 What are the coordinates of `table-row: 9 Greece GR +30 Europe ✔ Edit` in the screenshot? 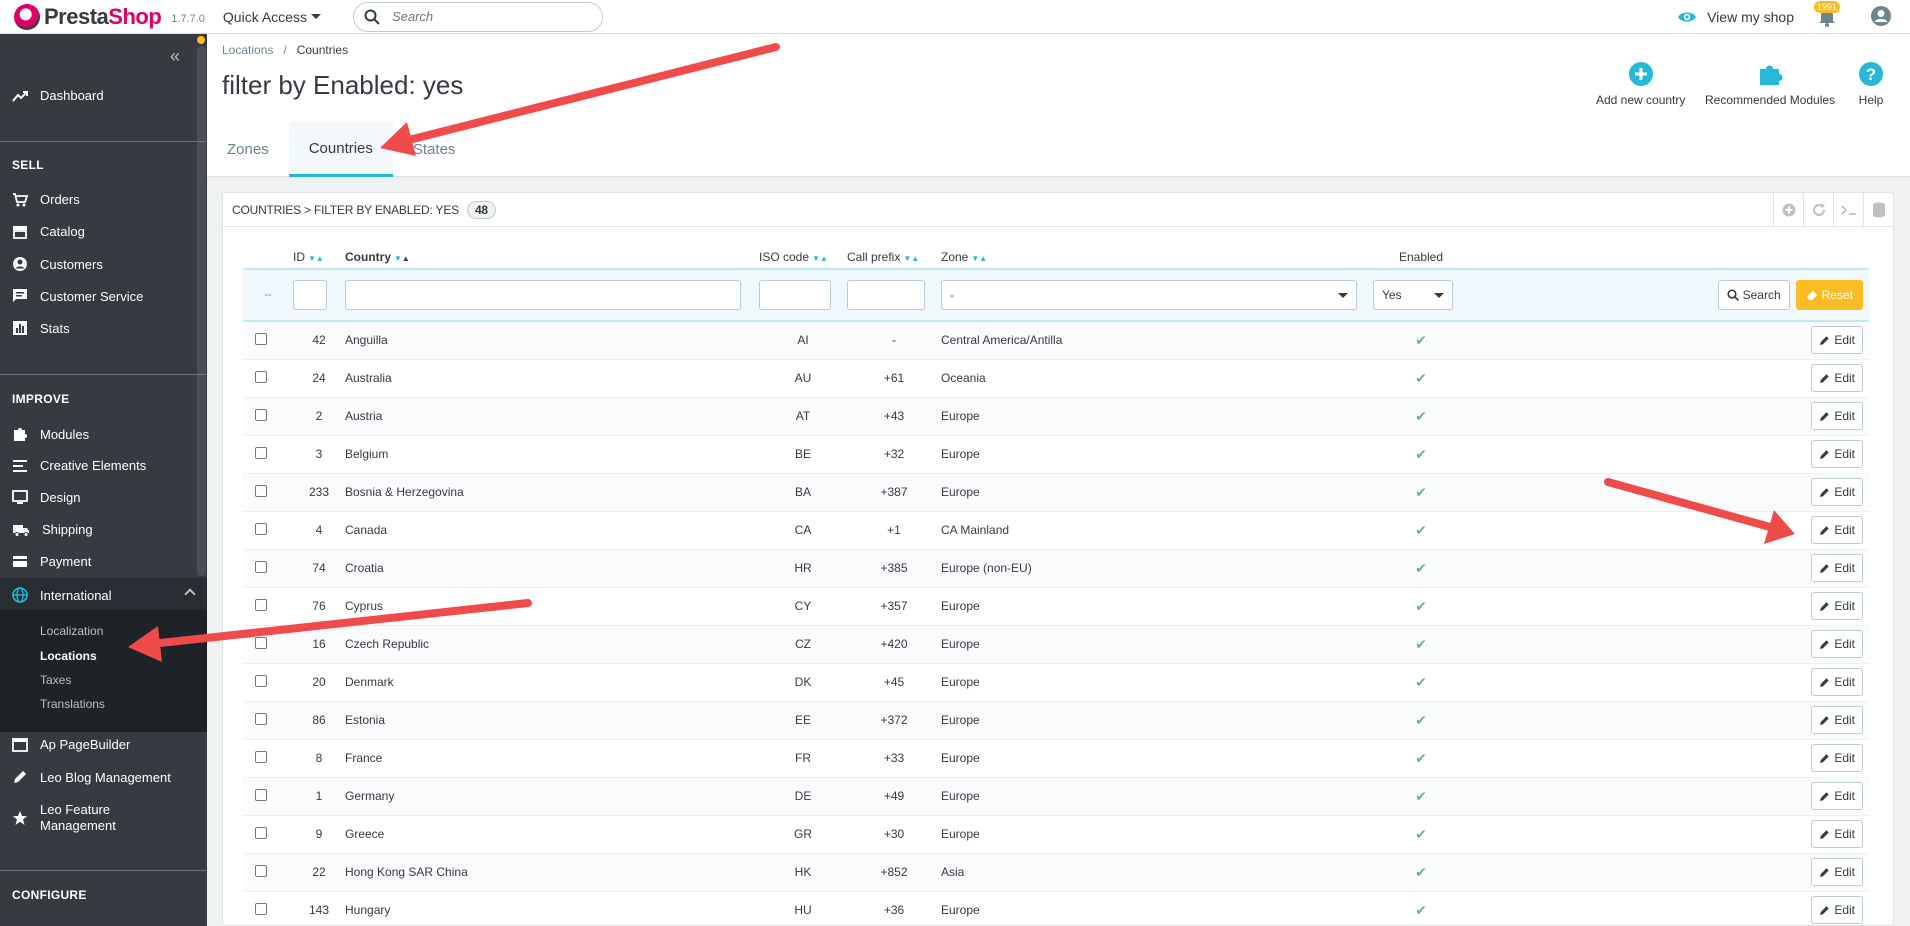 It's located at (1056, 834).